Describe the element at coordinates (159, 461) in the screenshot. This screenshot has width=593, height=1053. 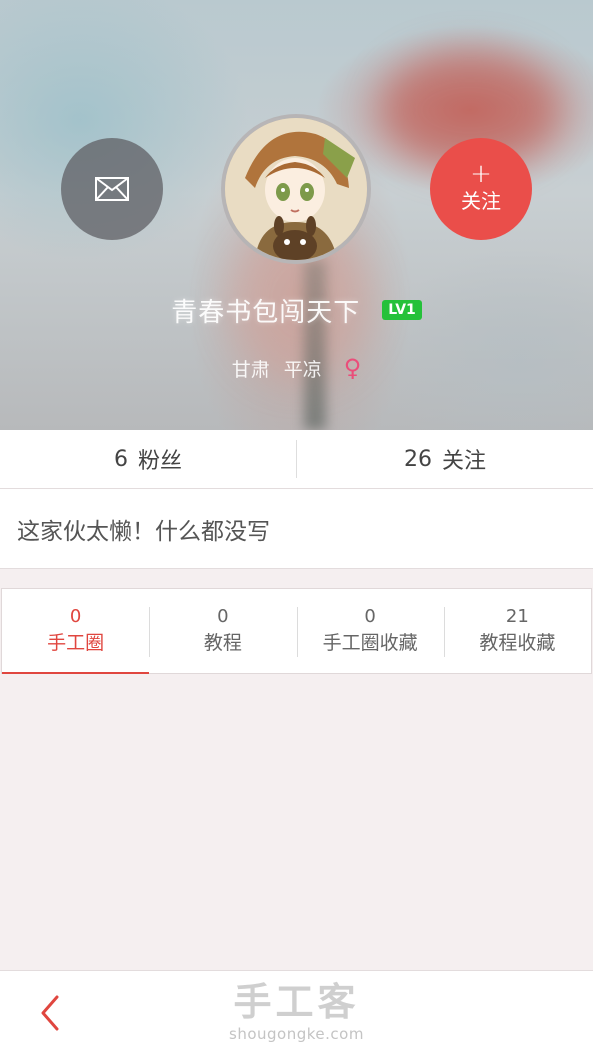
I see `fans-label: 粉丝` at that location.